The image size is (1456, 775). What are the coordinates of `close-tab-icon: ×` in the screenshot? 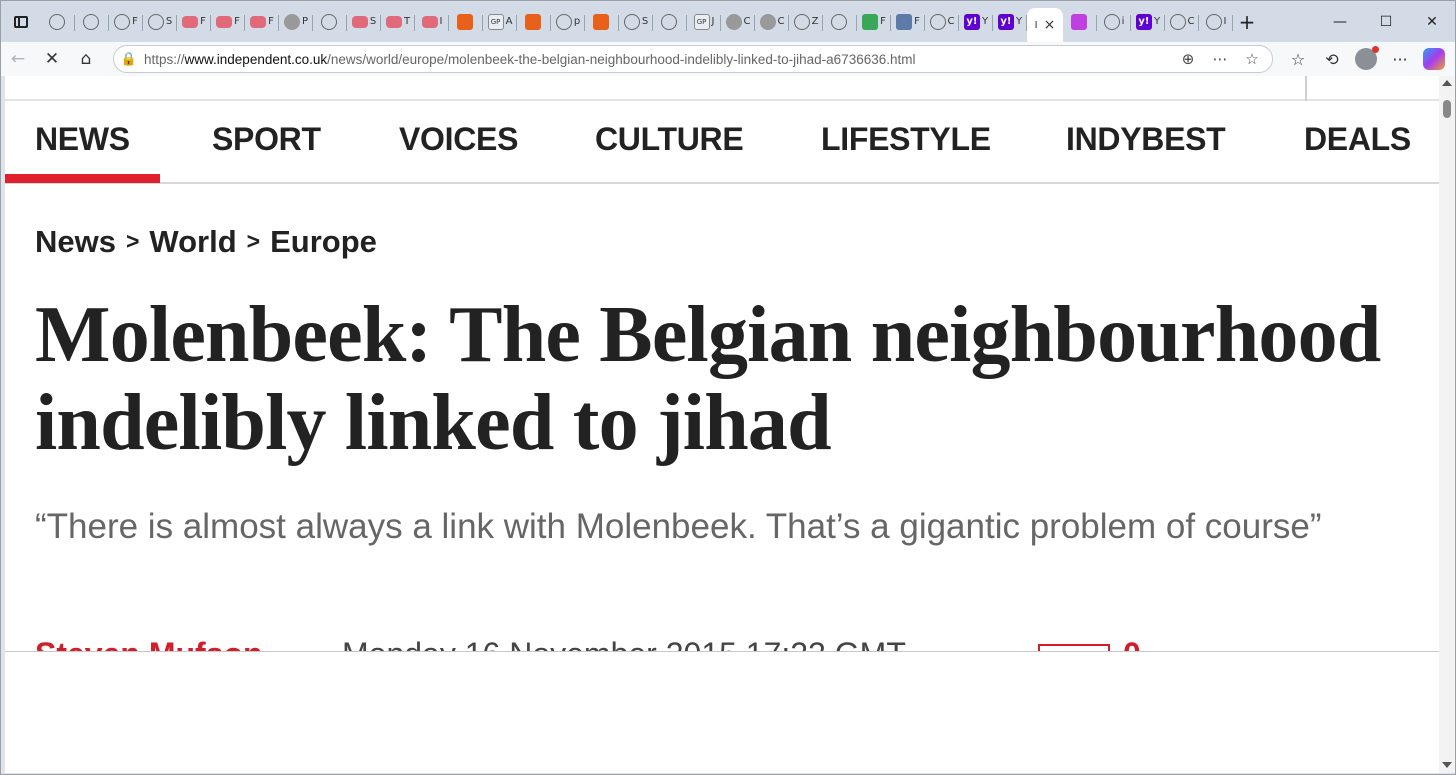 It's located at (1050, 25).